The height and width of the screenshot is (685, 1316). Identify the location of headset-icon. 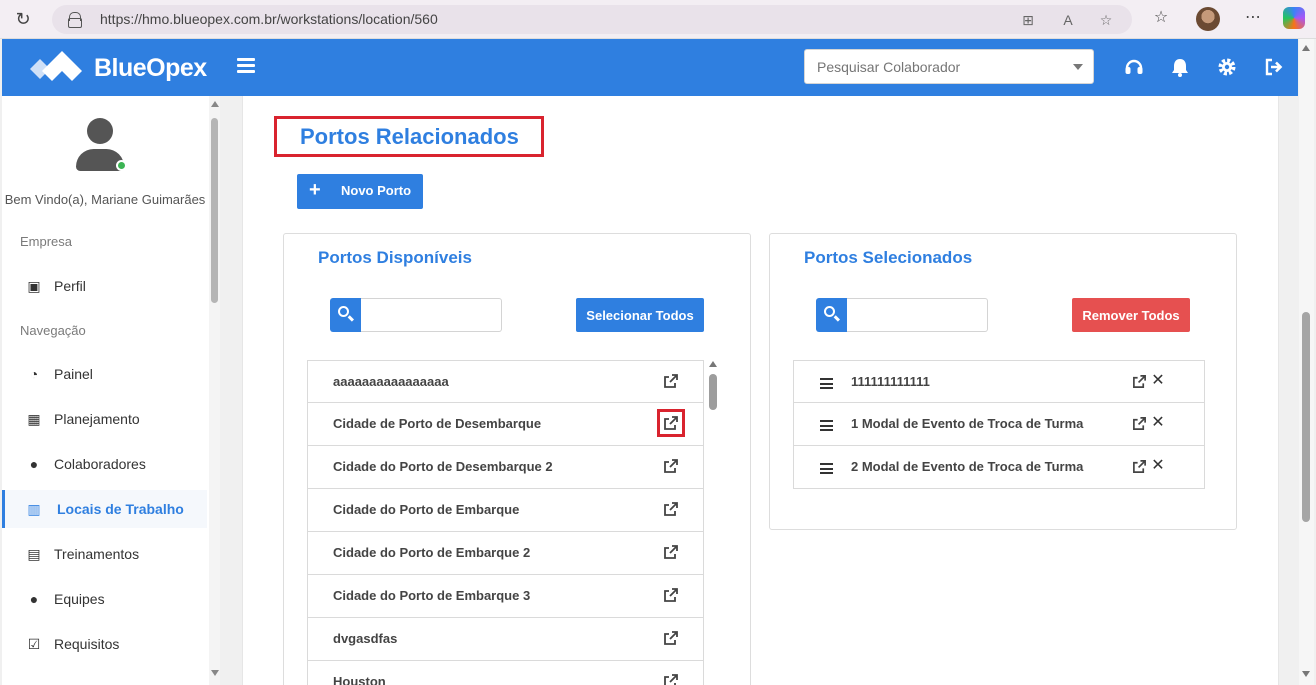
(1134, 67).